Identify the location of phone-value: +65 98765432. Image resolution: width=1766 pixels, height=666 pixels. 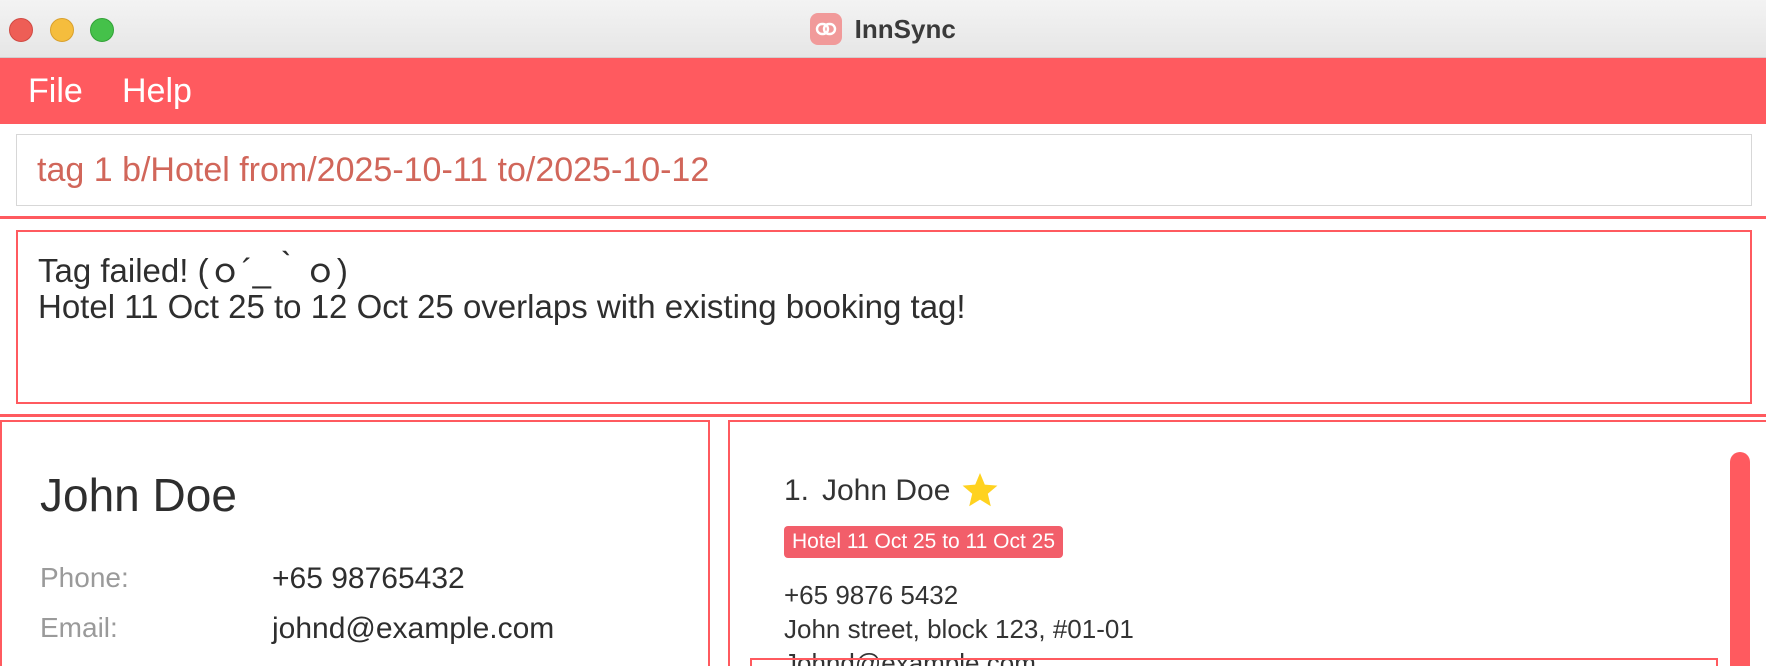
(368, 578).